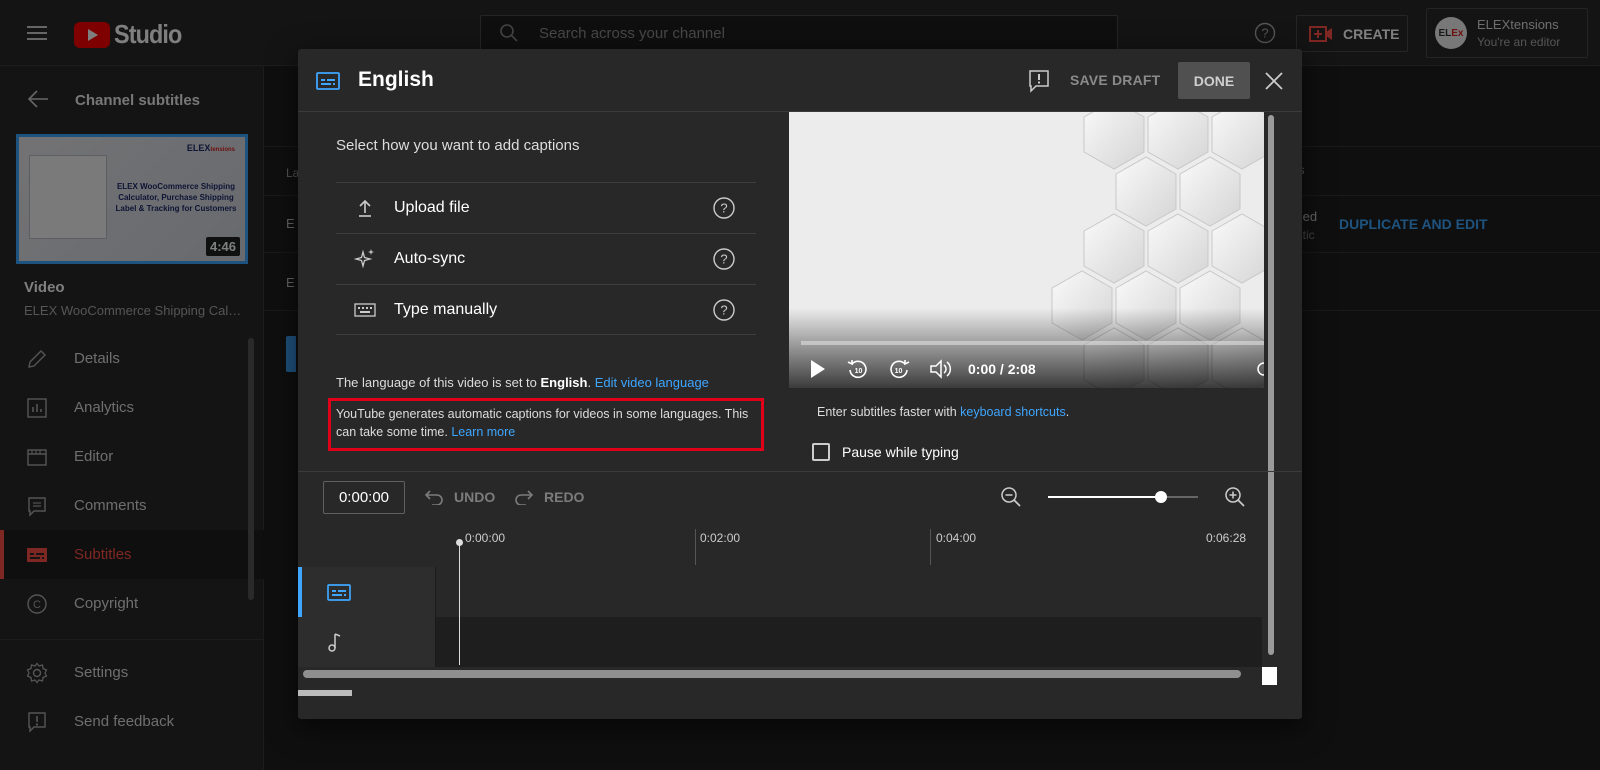 The image size is (1600, 770). Describe the element at coordinates (546, 207) in the screenshot. I see `upload-file-option: Upload file ?` at that location.